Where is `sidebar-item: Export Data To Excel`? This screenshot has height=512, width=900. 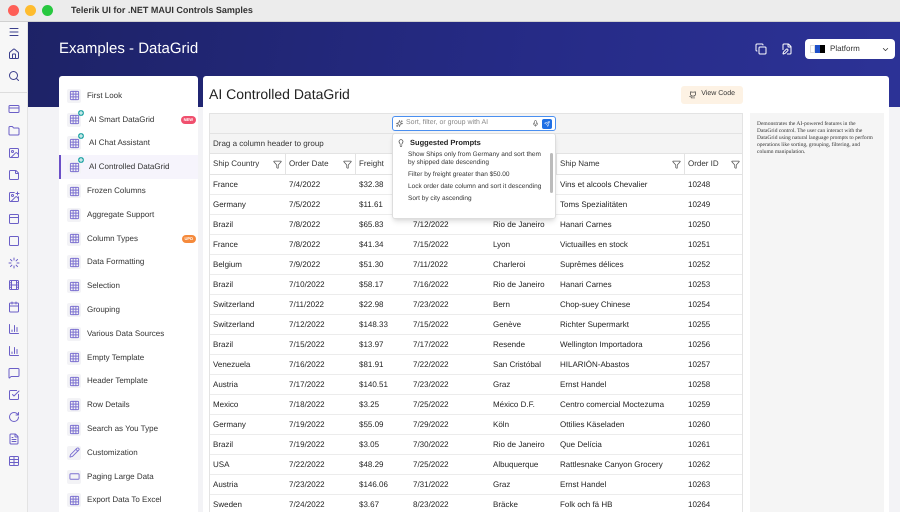
sidebar-item: Export Data To Excel is located at coordinates (128, 500).